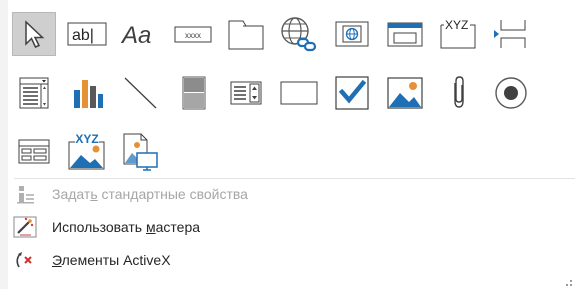 This screenshot has width=575, height=289. I want to click on toggle-button-icon, so click(194, 93).